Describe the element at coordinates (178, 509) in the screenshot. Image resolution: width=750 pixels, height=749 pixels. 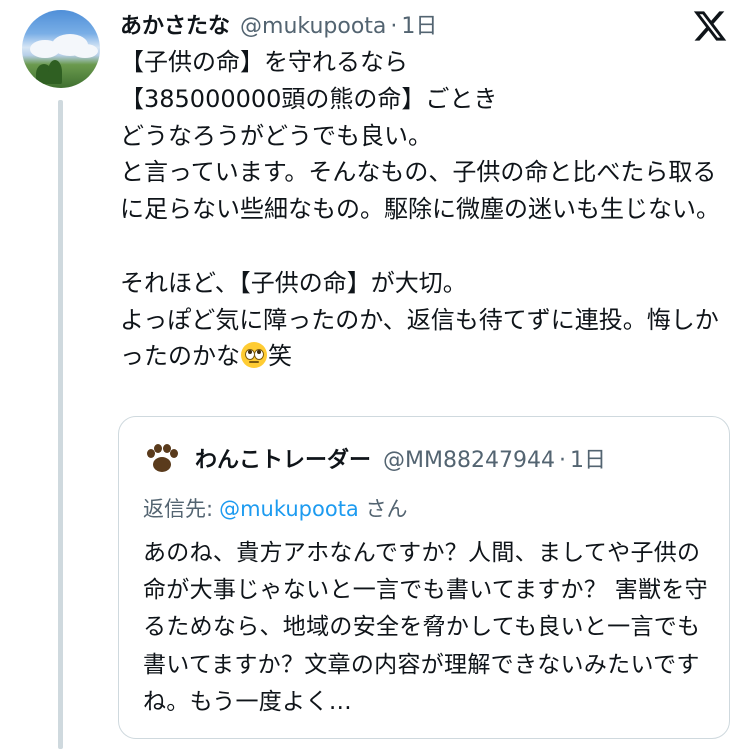
I see `replying-label: 返信先:` at that location.